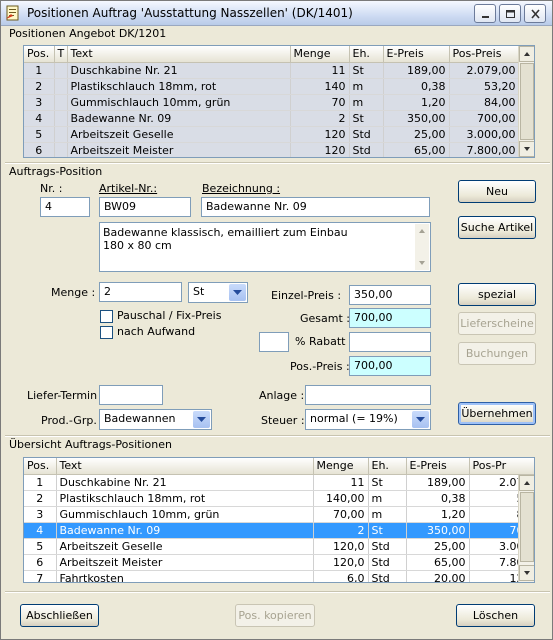 This screenshot has width=553, height=640. What do you see at coordinates (283, 420) in the screenshot?
I see `steuer-label: Steuer :` at bounding box center [283, 420].